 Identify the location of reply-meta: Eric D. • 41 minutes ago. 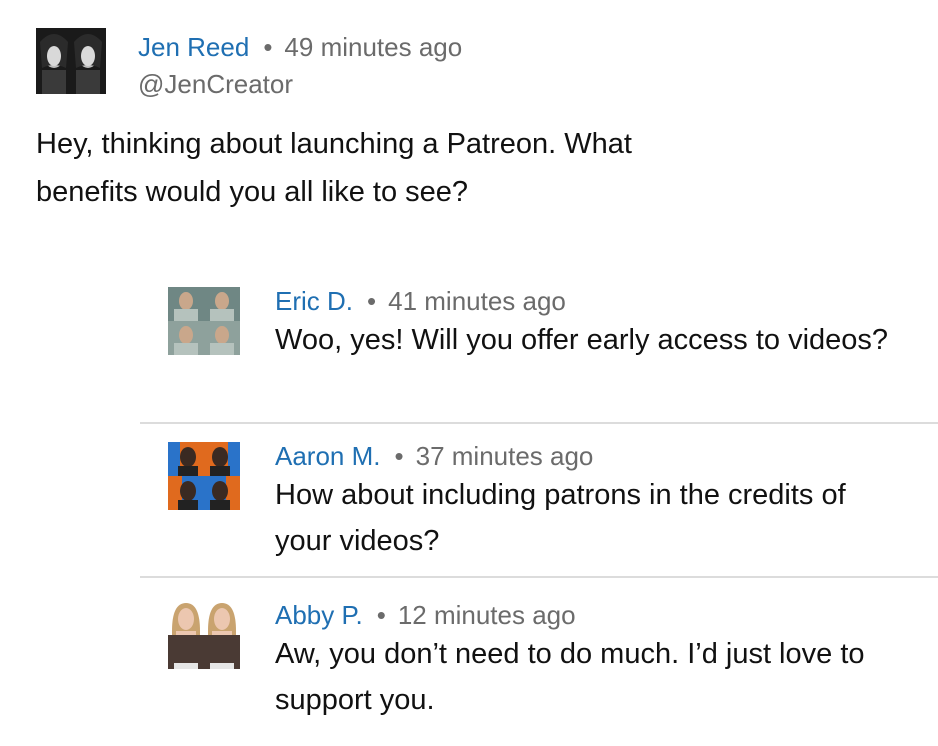
(420, 301).